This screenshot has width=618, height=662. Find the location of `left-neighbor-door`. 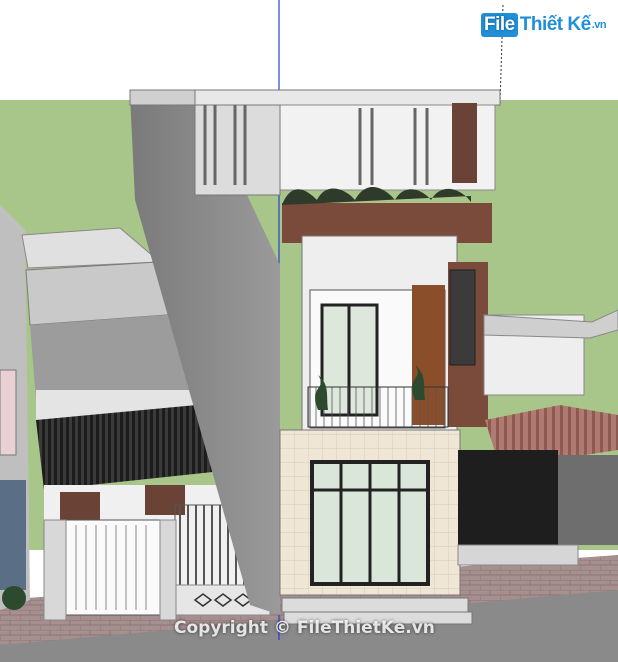

left-neighbor-door is located at coordinates (13, 535).